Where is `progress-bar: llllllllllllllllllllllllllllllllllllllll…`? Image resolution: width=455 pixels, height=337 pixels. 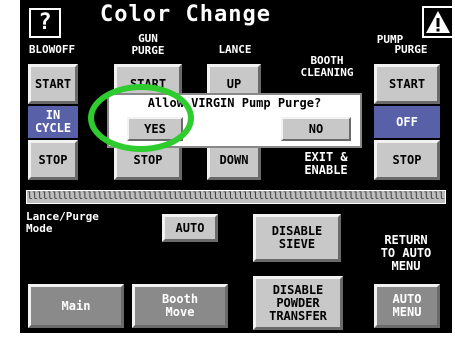 progress-bar: llllllllllllllllllllllllllllllllllllllll… is located at coordinates (236, 197).